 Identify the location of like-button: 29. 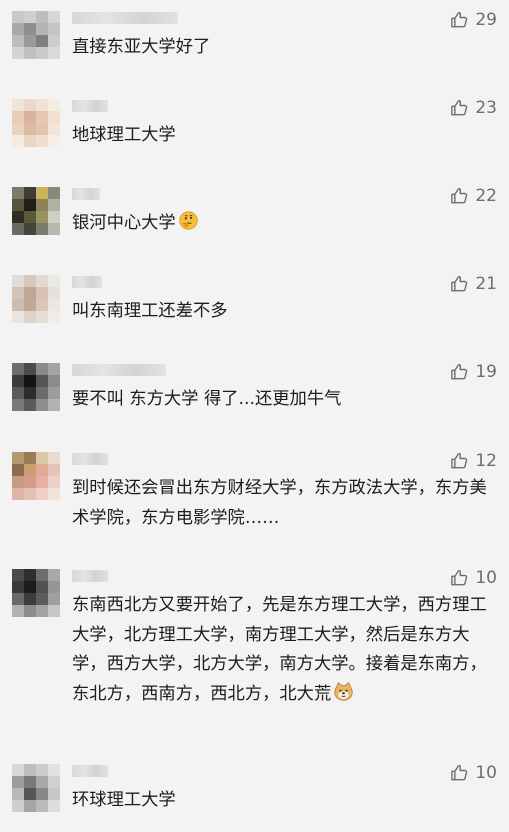
(473, 20).